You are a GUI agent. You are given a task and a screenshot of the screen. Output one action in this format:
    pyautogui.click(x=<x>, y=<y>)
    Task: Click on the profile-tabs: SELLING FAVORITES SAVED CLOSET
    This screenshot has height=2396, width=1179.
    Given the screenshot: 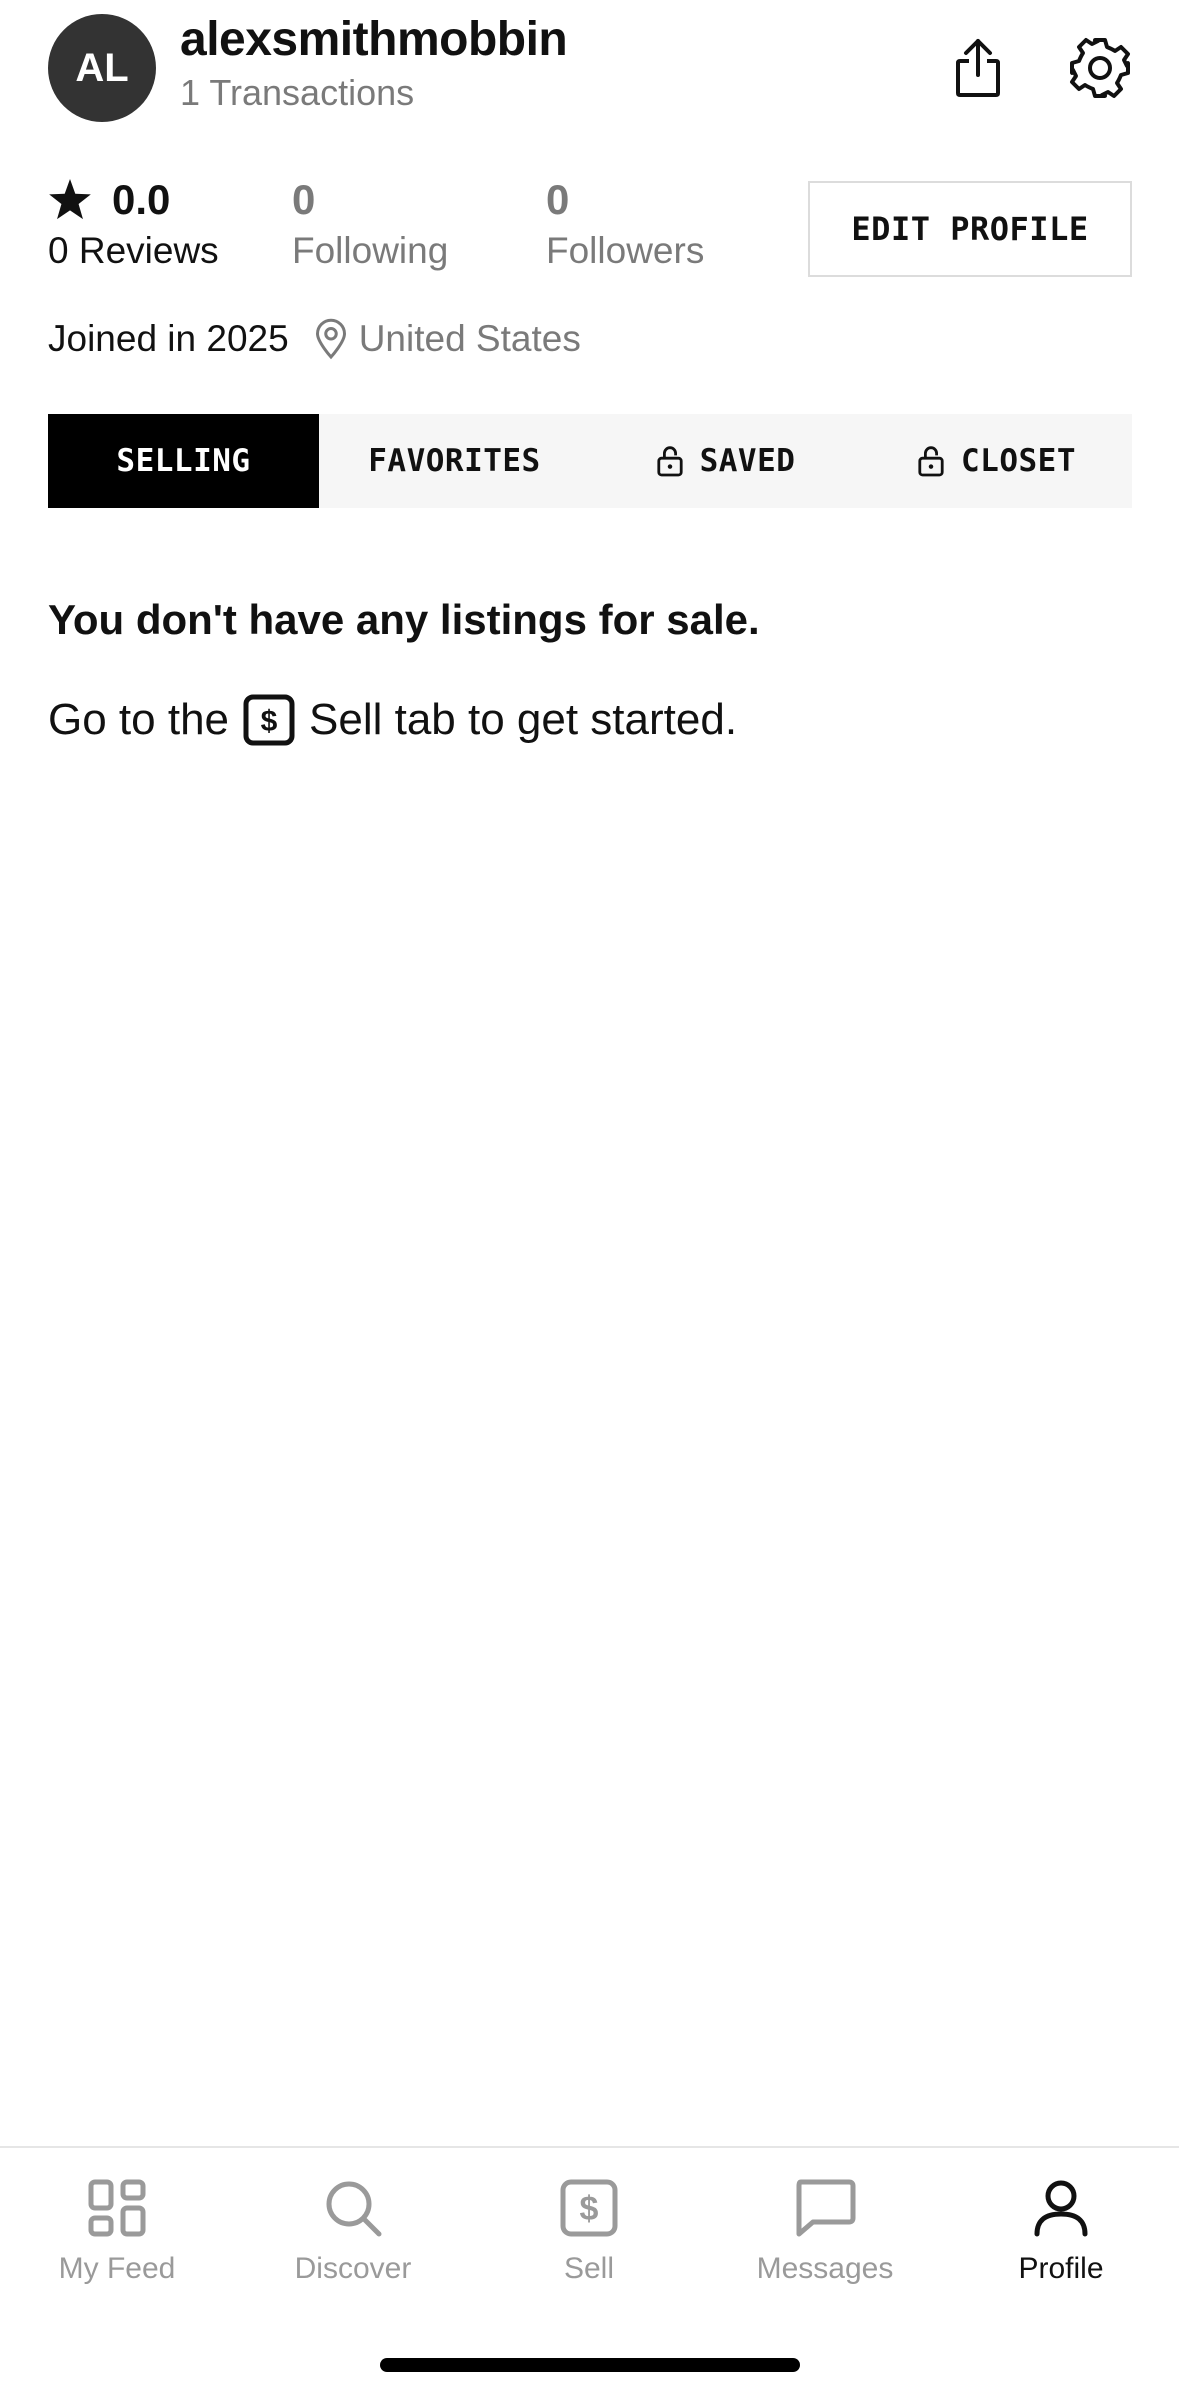 What is the action you would take?
    pyautogui.click(x=590, y=461)
    